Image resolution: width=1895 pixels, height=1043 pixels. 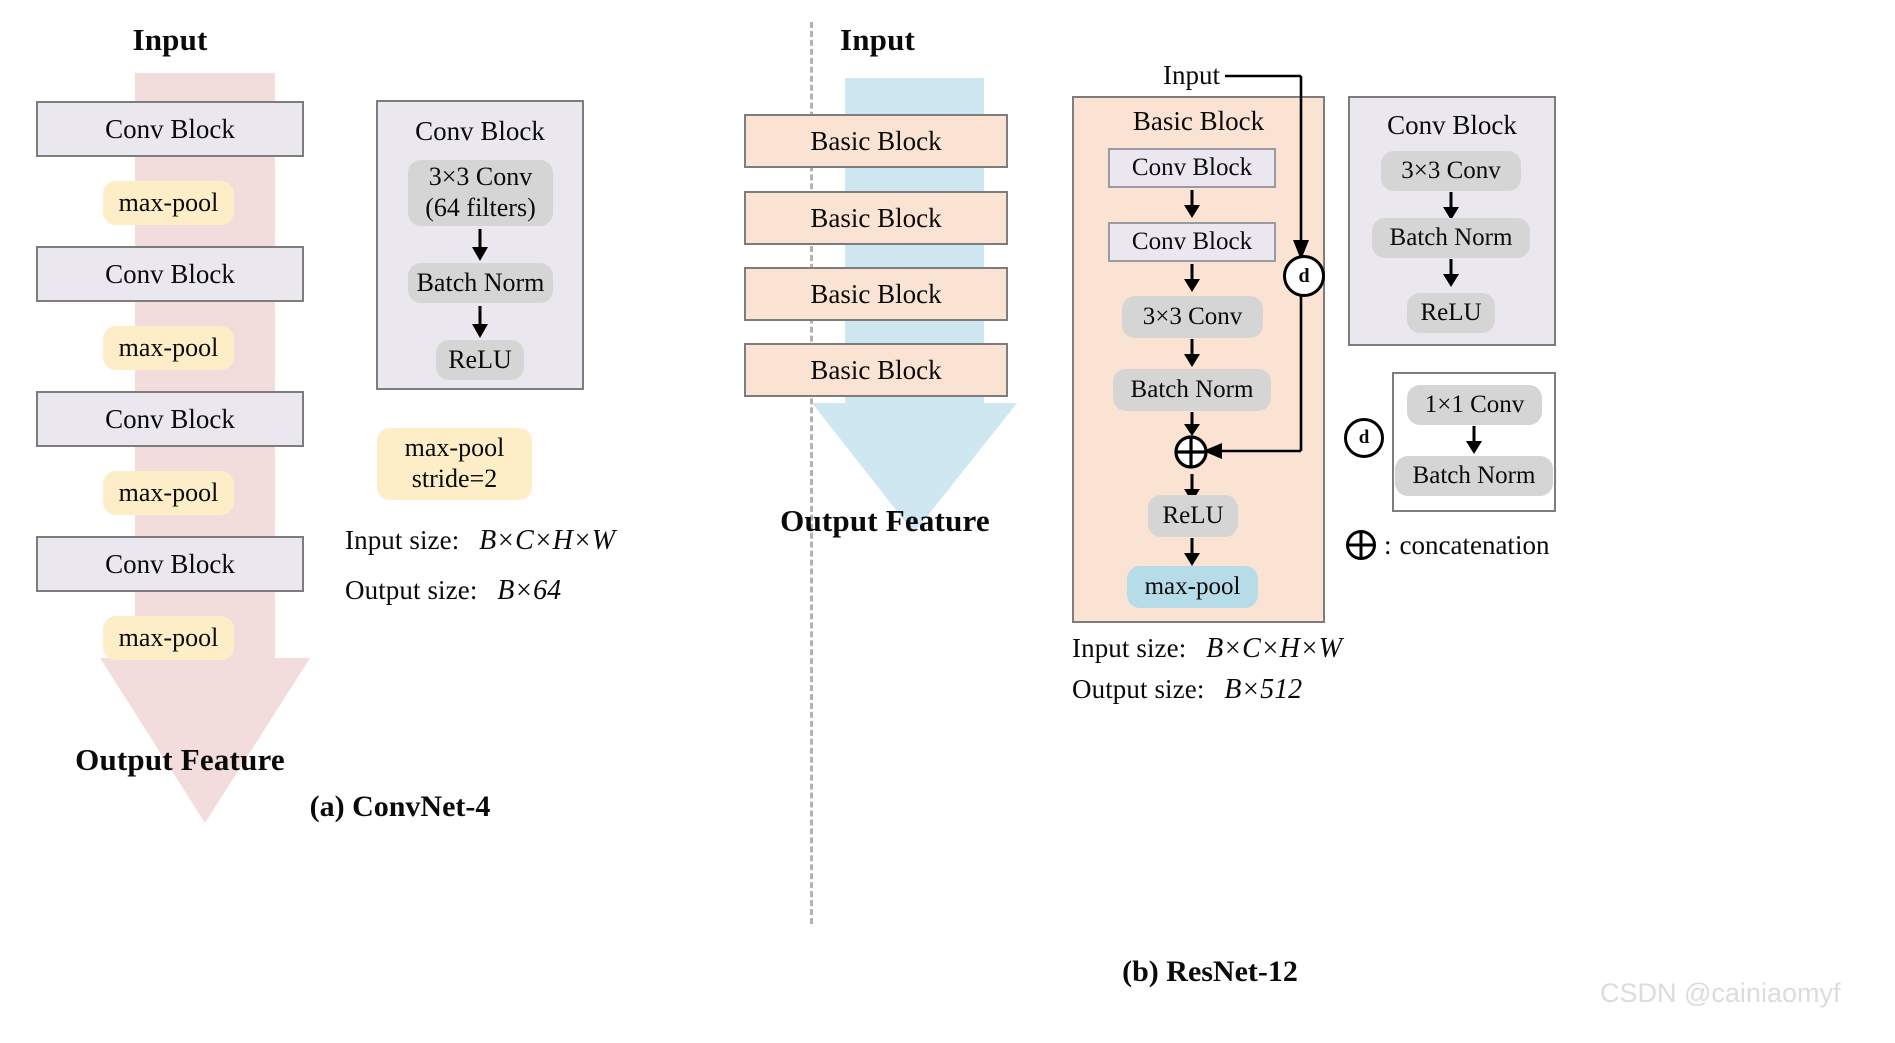 I want to click on convnet-output-label: Output Feature, so click(x=180, y=759).